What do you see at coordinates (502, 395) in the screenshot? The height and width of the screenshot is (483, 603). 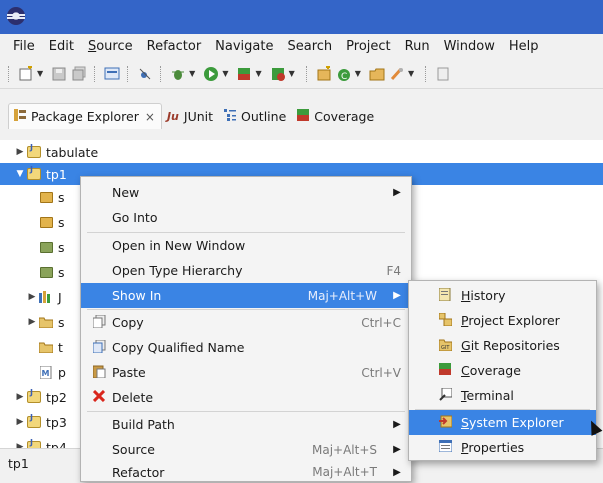 I see `submenu-item-terminal: Terminal` at bounding box center [502, 395].